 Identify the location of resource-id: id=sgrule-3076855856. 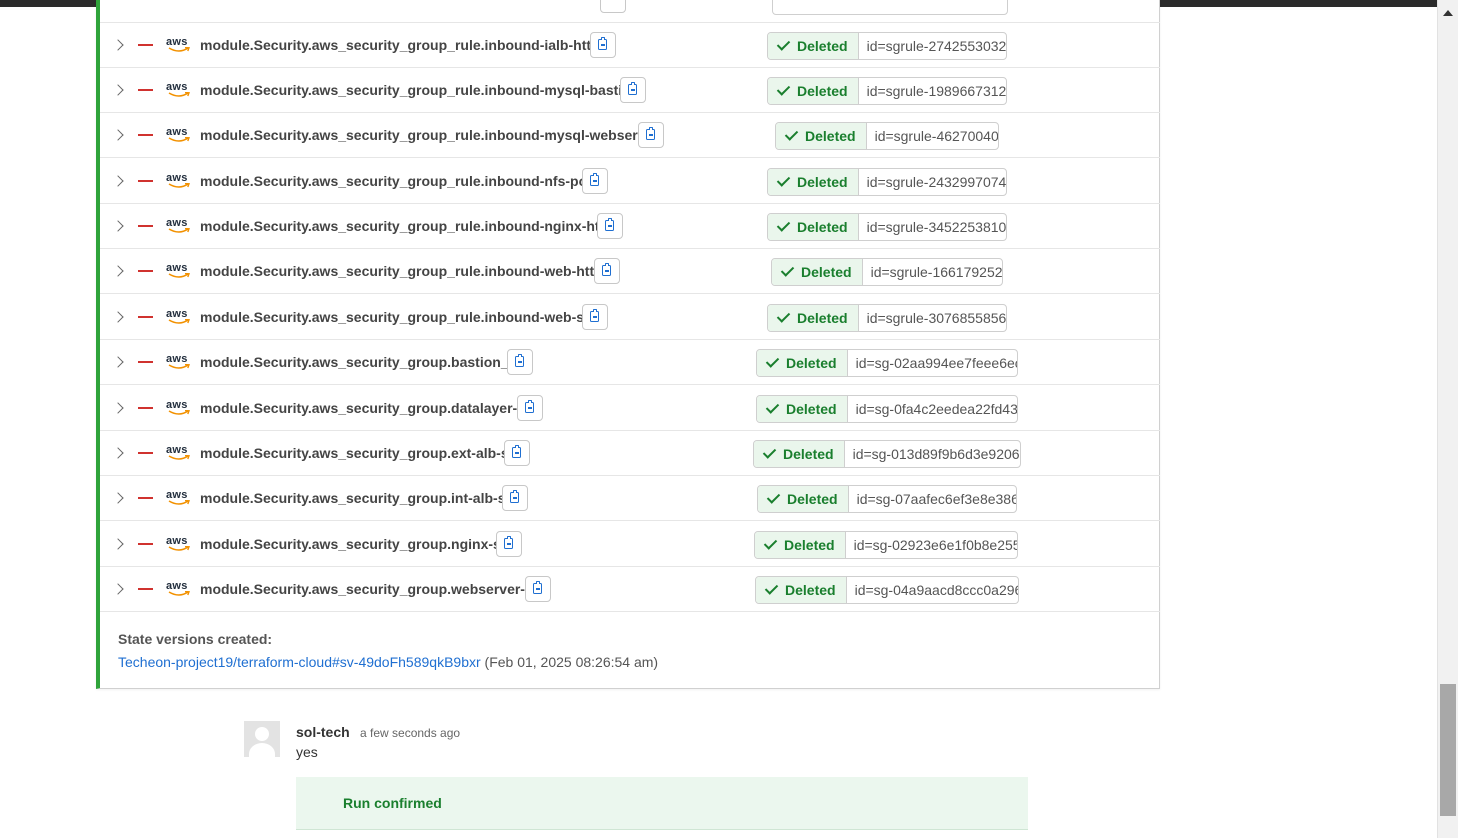
(936, 318).